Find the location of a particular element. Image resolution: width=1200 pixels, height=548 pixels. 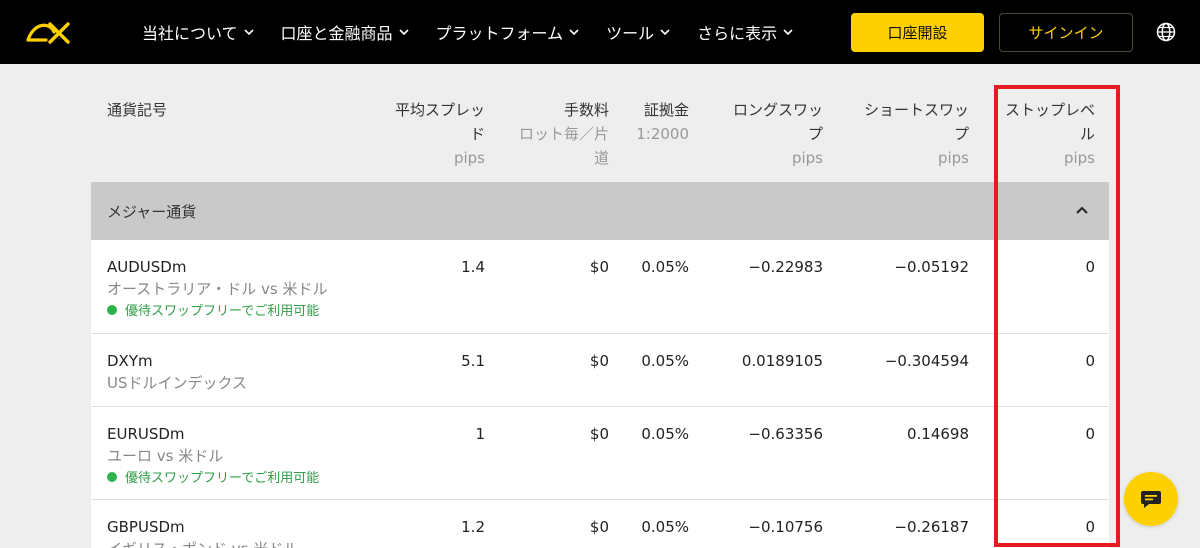

row-long-swap: −0.10756 is located at coordinates (785, 527).